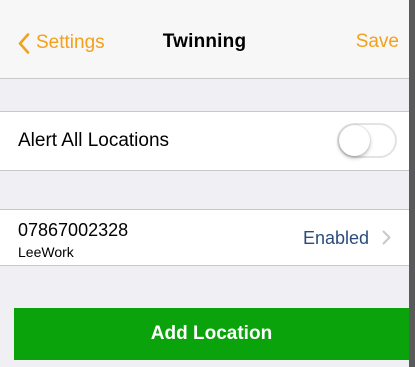 The height and width of the screenshot is (367, 415). What do you see at coordinates (73, 230) in the screenshot?
I see `location-number: 07867002328` at bounding box center [73, 230].